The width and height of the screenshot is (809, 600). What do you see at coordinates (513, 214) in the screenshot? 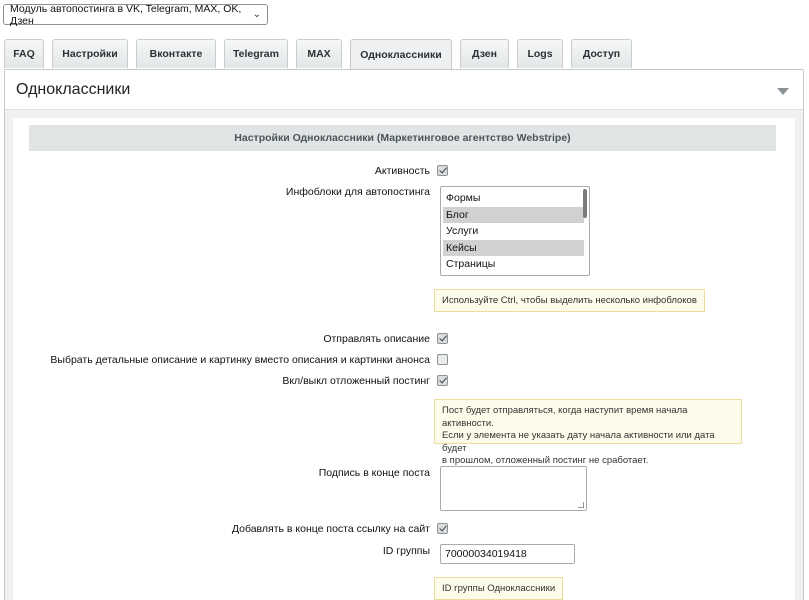
I see `iblock-option: Блог` at bounding box center [513, 214].